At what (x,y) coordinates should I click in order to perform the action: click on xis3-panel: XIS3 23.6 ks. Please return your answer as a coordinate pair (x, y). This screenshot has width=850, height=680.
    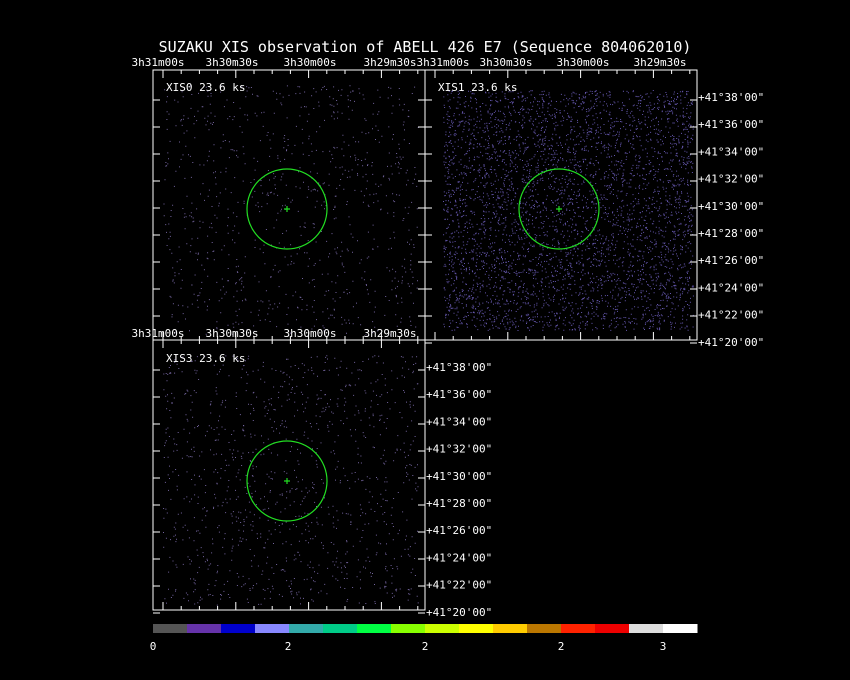
    Looking at the image, I should click on (289, 476).